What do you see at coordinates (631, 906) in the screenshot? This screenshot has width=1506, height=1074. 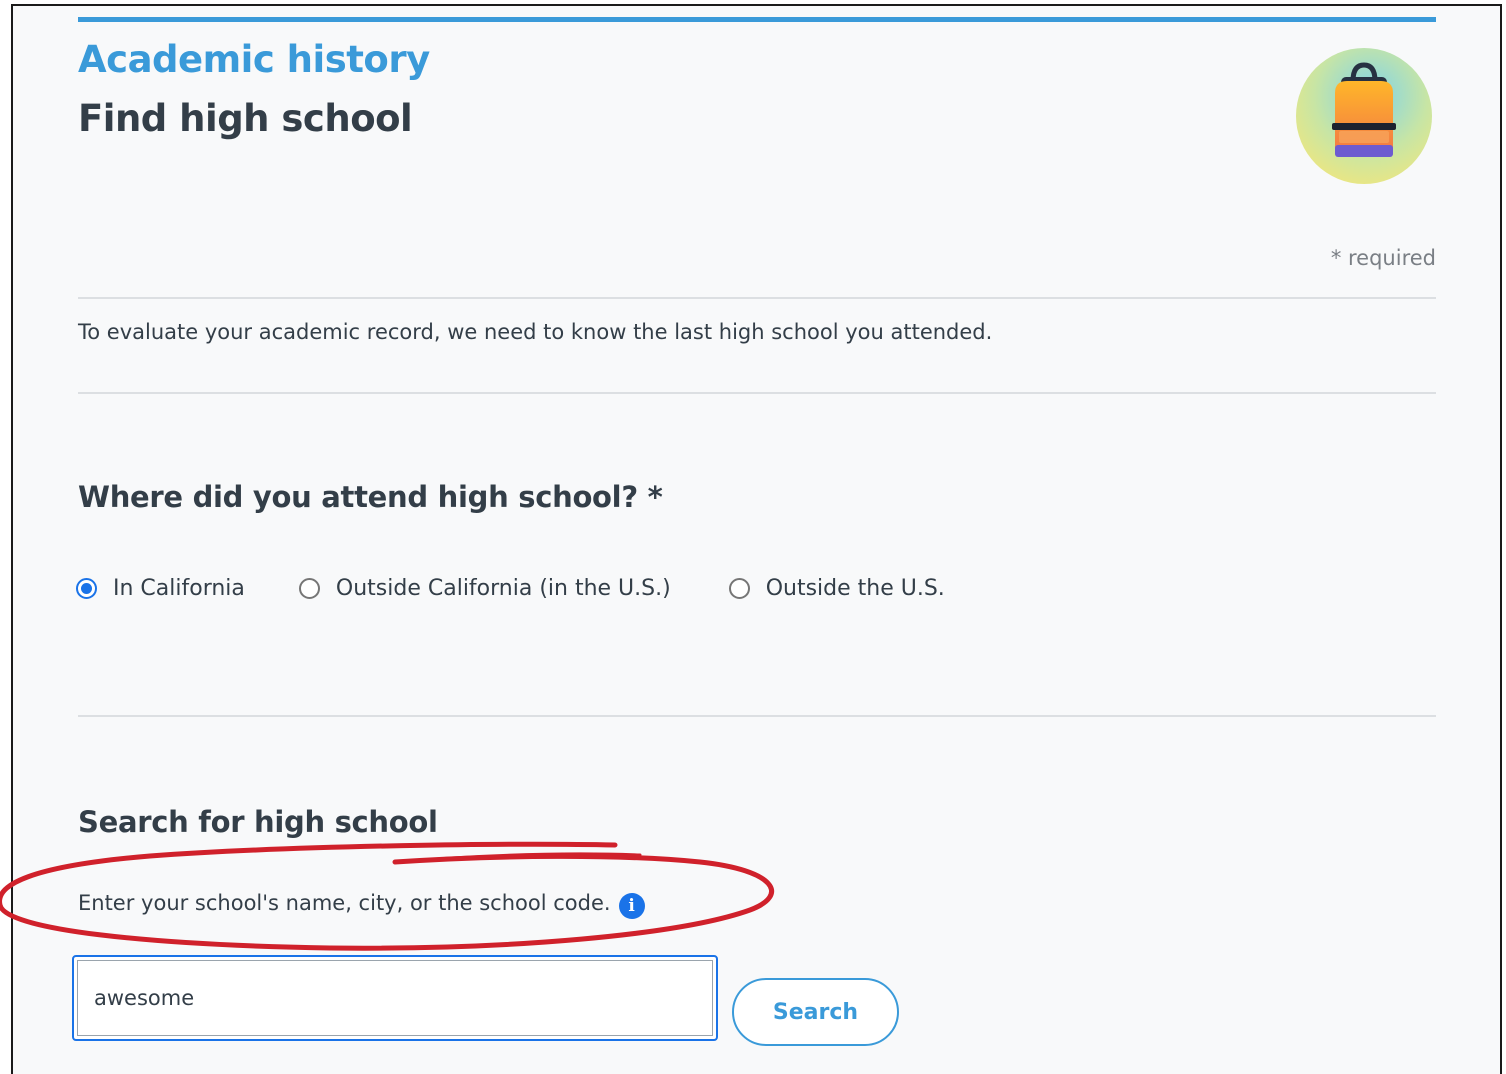 I see `info-icon: i` at bounding box center [631, 906].